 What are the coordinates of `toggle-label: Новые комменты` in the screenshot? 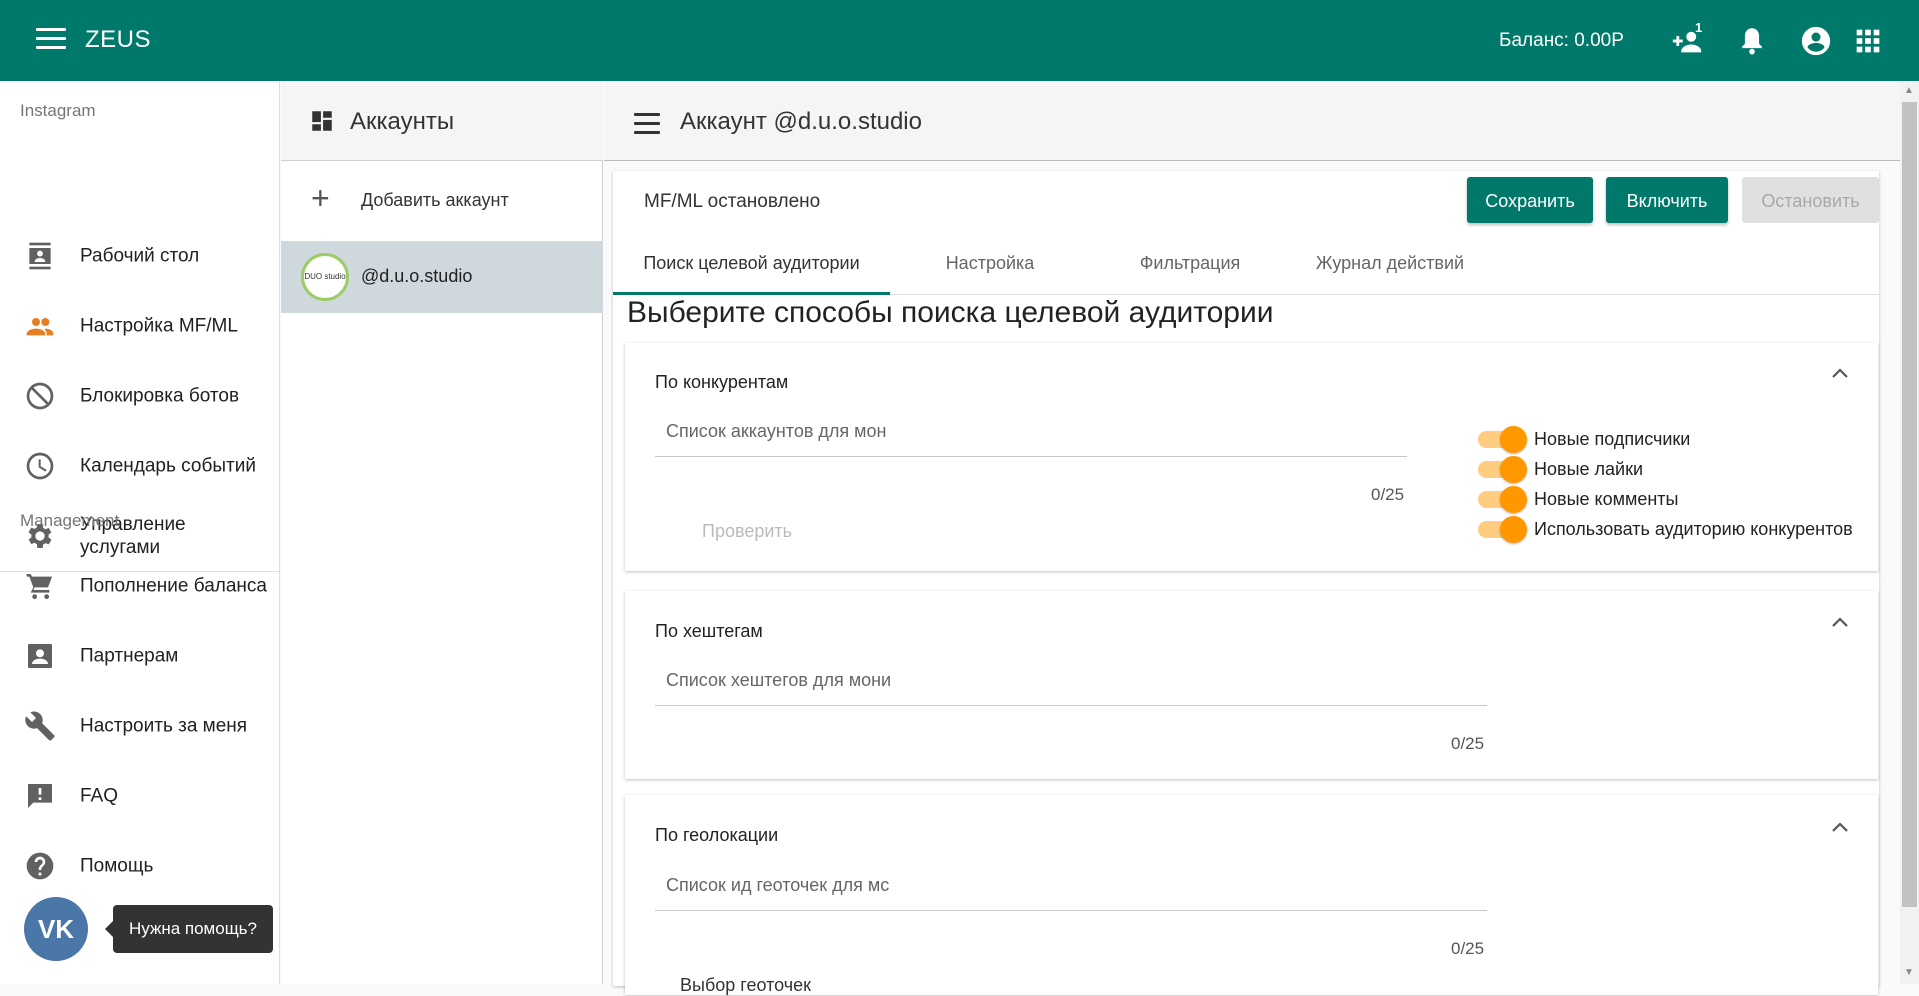 It's located at (1606, 499).